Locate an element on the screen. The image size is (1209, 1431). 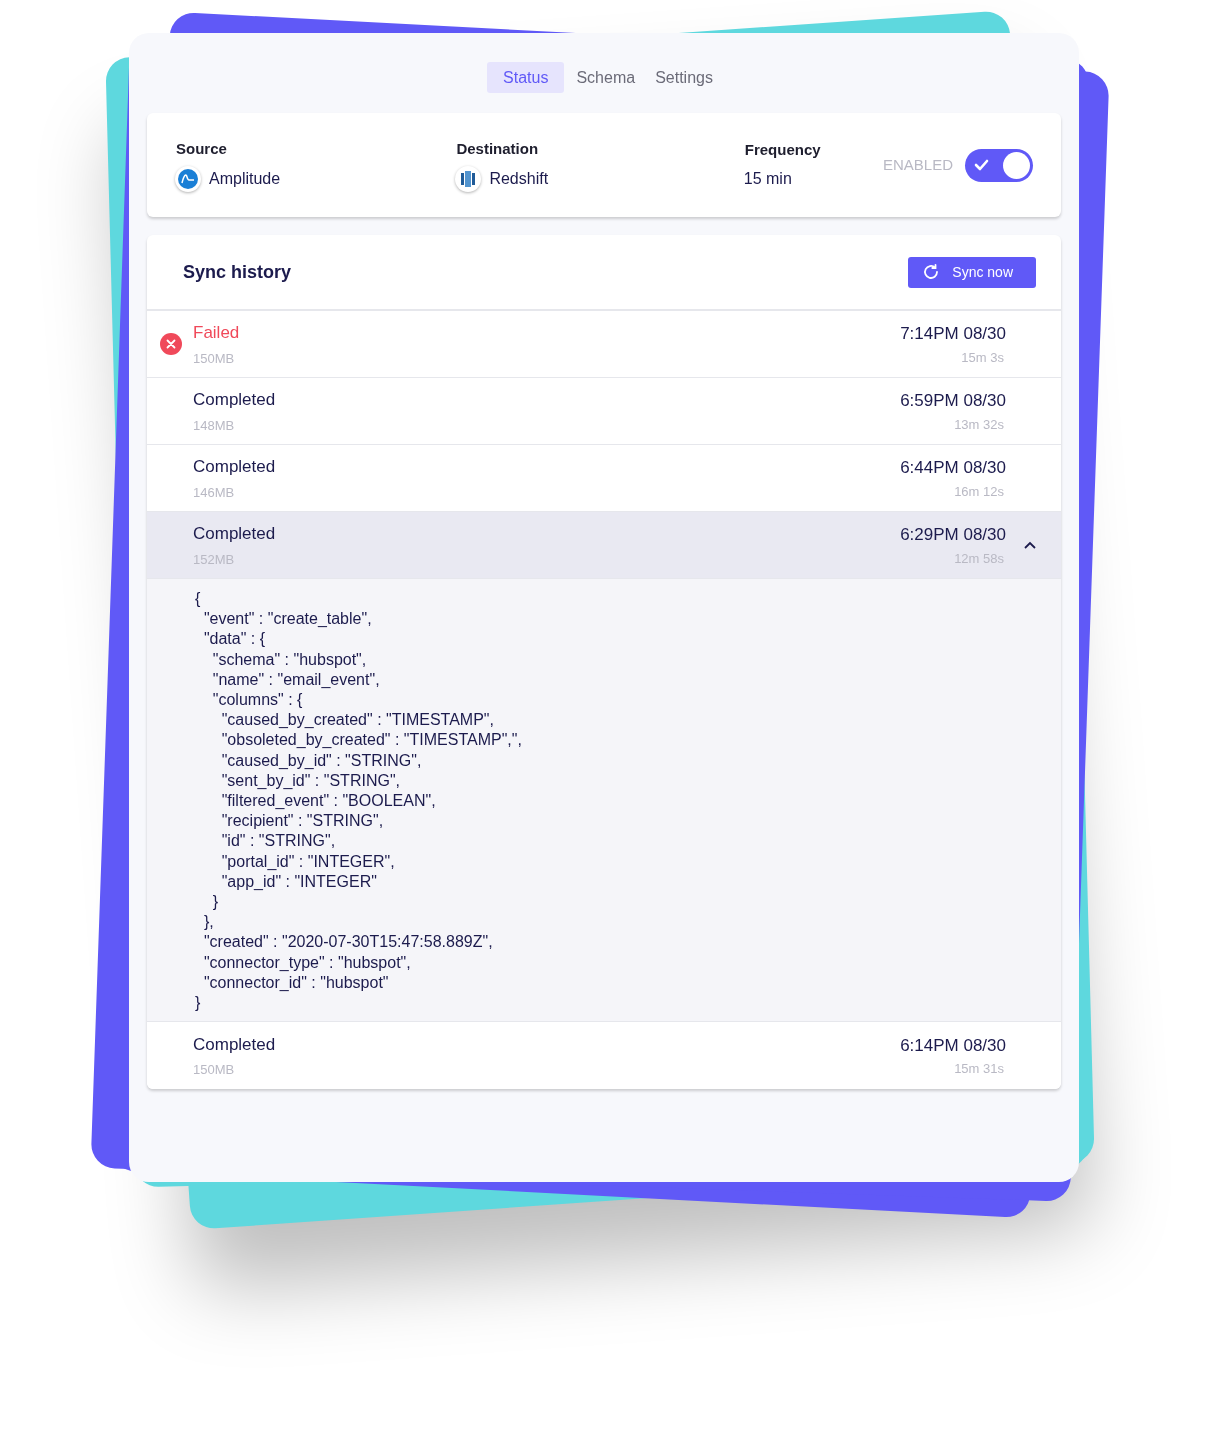
field-value: Redshift is located at coordinates (519, 179).